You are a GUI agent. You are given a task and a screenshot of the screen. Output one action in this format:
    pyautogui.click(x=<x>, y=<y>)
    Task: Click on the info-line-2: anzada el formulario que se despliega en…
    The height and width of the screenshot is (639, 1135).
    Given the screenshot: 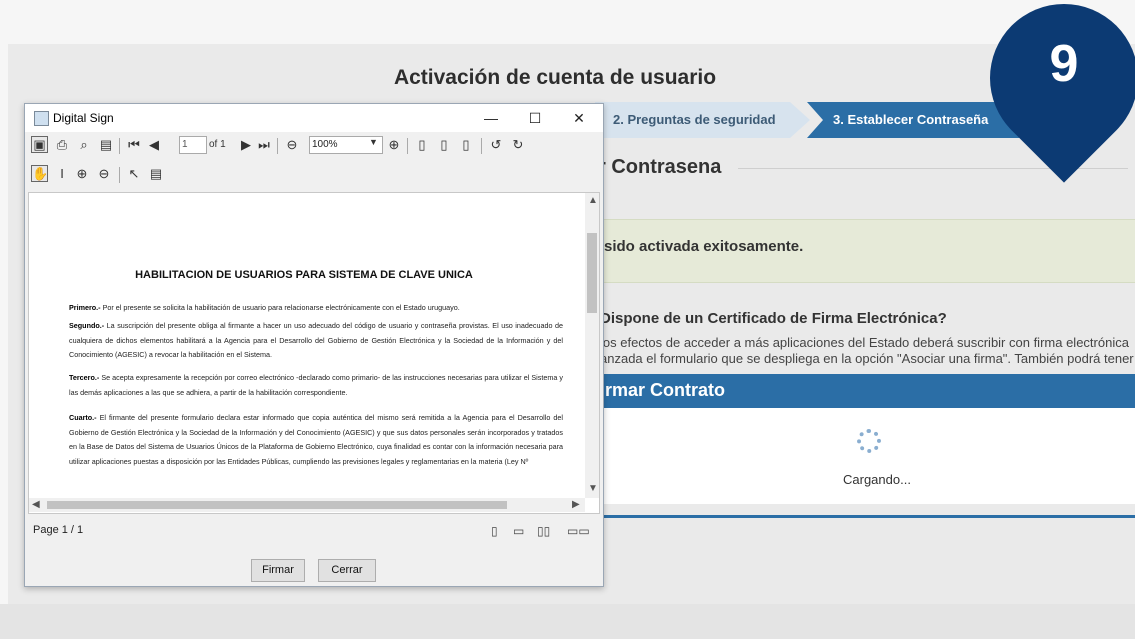 What is the action you would take?
    pyautogui.click(x=867, y=358)
    